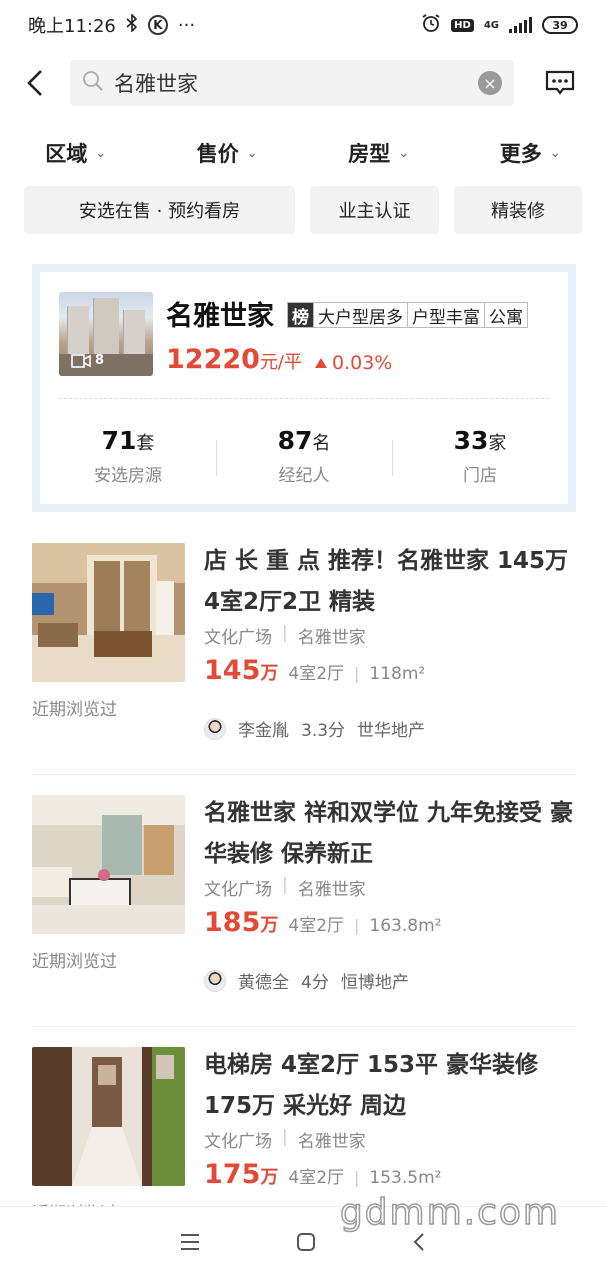  I want to click on community-tag: 大户型居多, so click(361, 315).